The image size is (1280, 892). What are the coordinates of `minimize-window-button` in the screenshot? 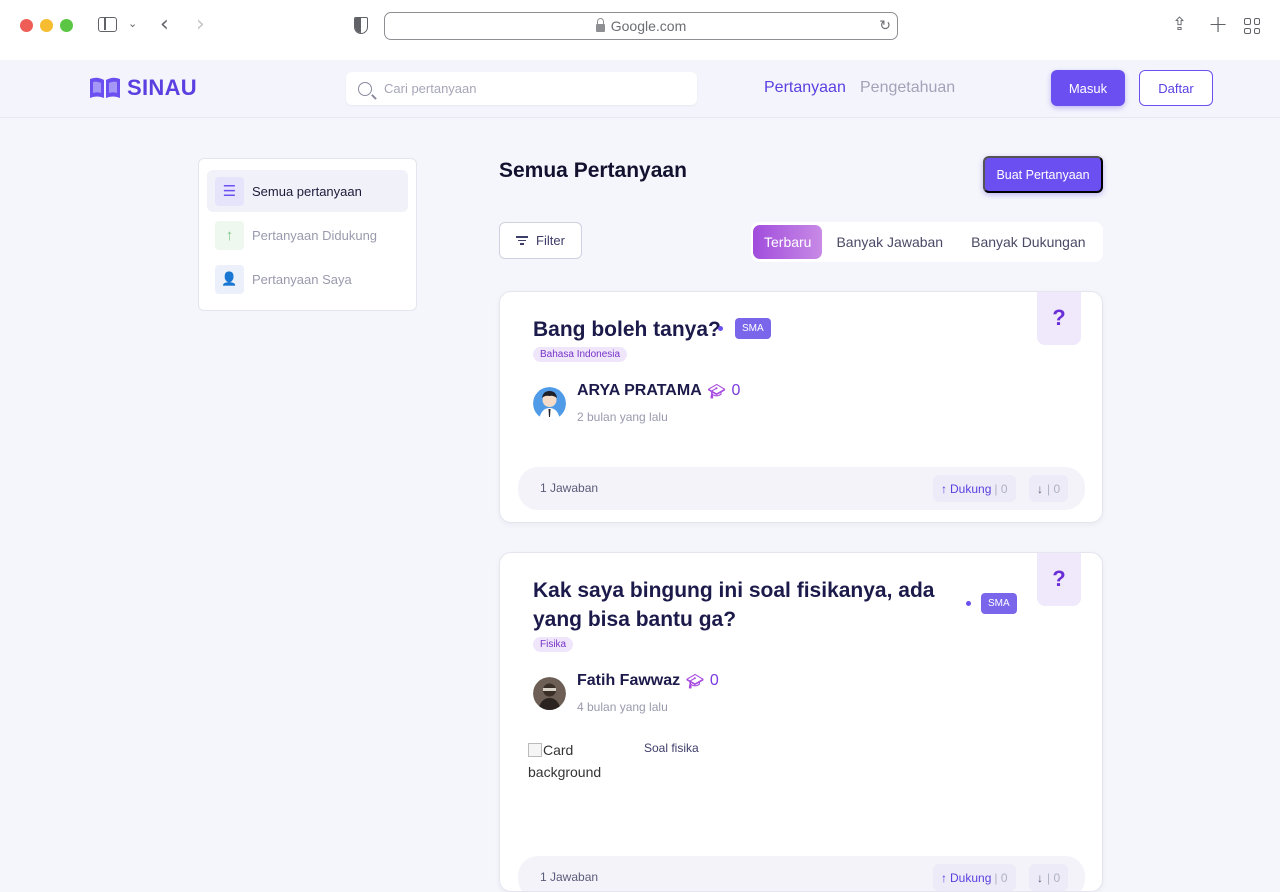 It's located at (46, 25).